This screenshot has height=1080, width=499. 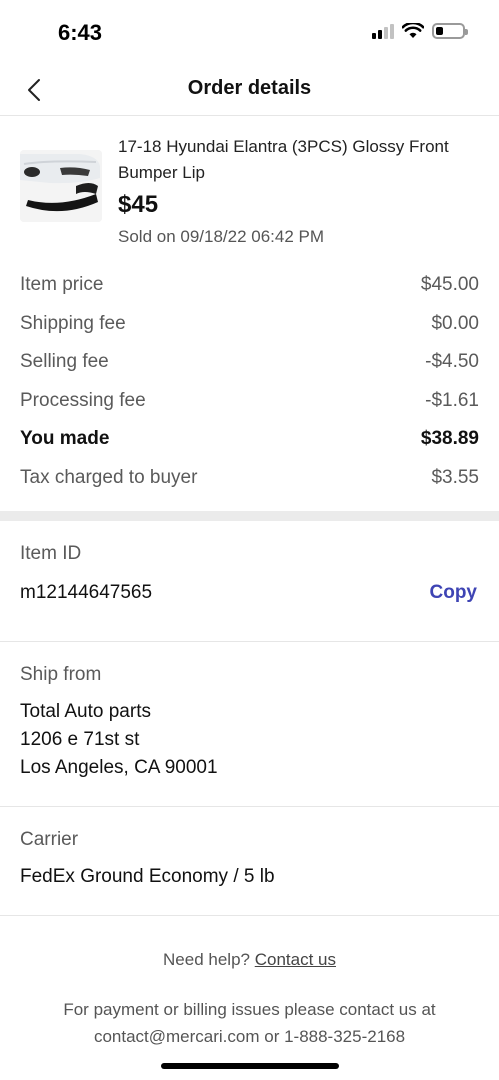 I want to click on status-icons, so click(x=420, y=31).